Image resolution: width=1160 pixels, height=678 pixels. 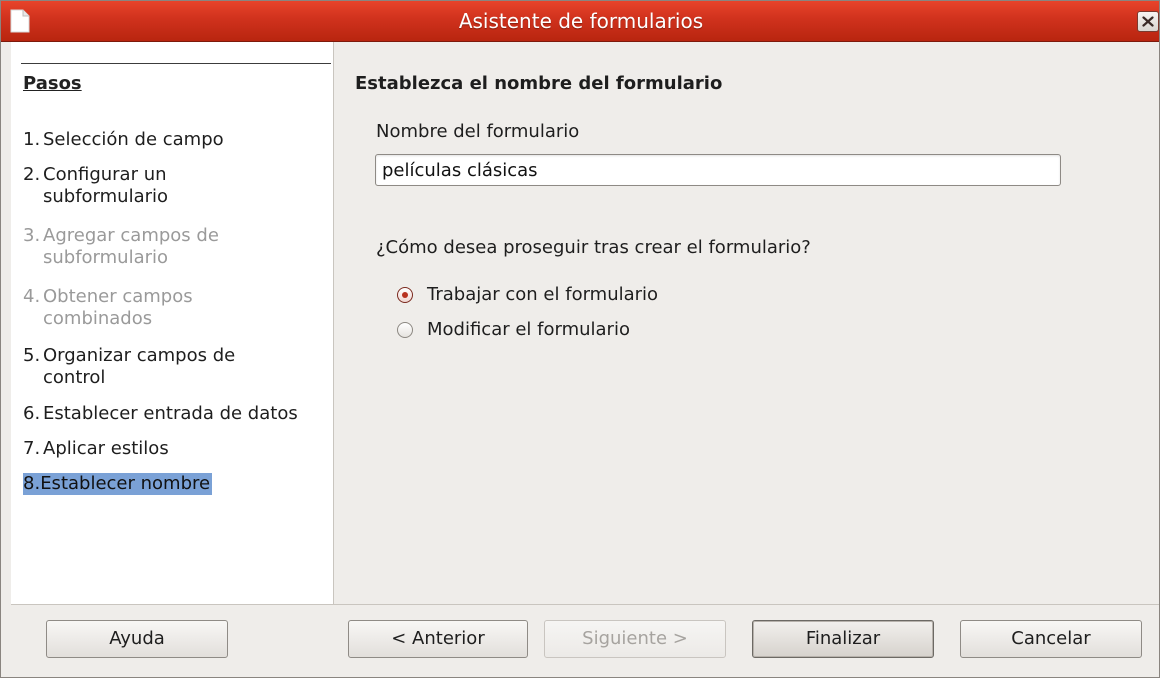 What do you see at coordinates (170, 413) in the screenshot?
I see `step-label: Establecer entrada de datos` at bounding box center [170, 413].